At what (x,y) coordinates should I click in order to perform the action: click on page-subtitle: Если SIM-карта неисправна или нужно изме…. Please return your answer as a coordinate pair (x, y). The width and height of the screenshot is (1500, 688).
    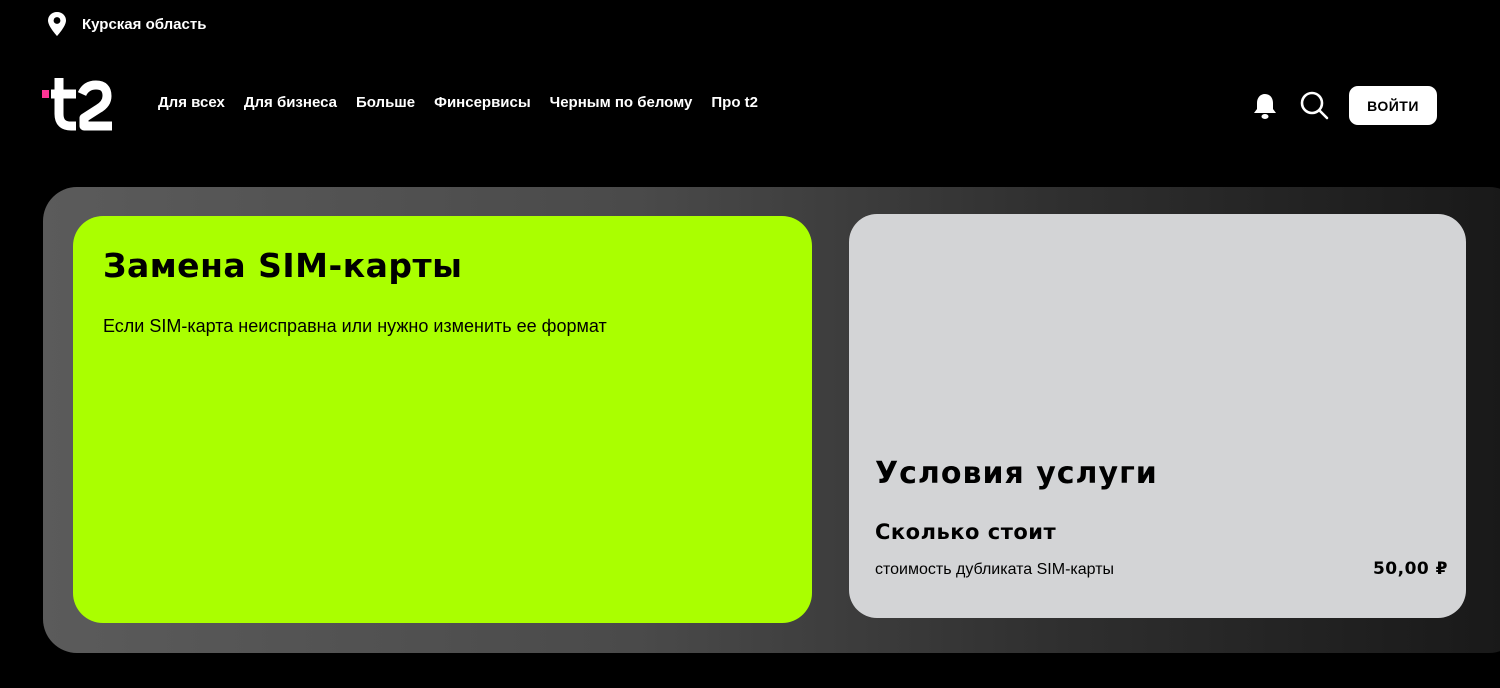
    Looking at the image, I should click on (355, 326).